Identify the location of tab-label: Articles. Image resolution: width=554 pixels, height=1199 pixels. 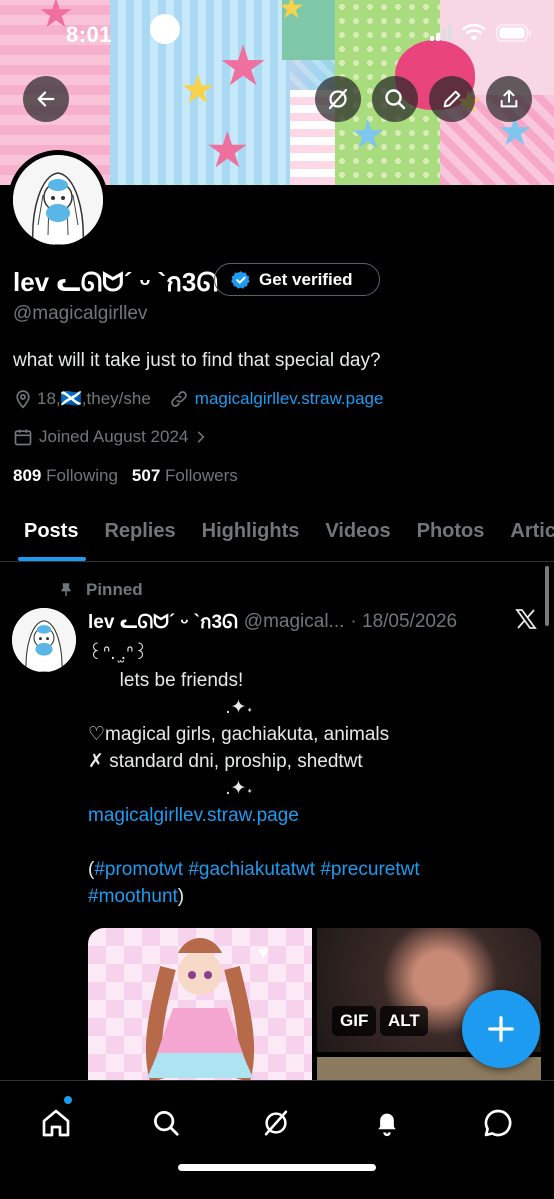
(532, 531).